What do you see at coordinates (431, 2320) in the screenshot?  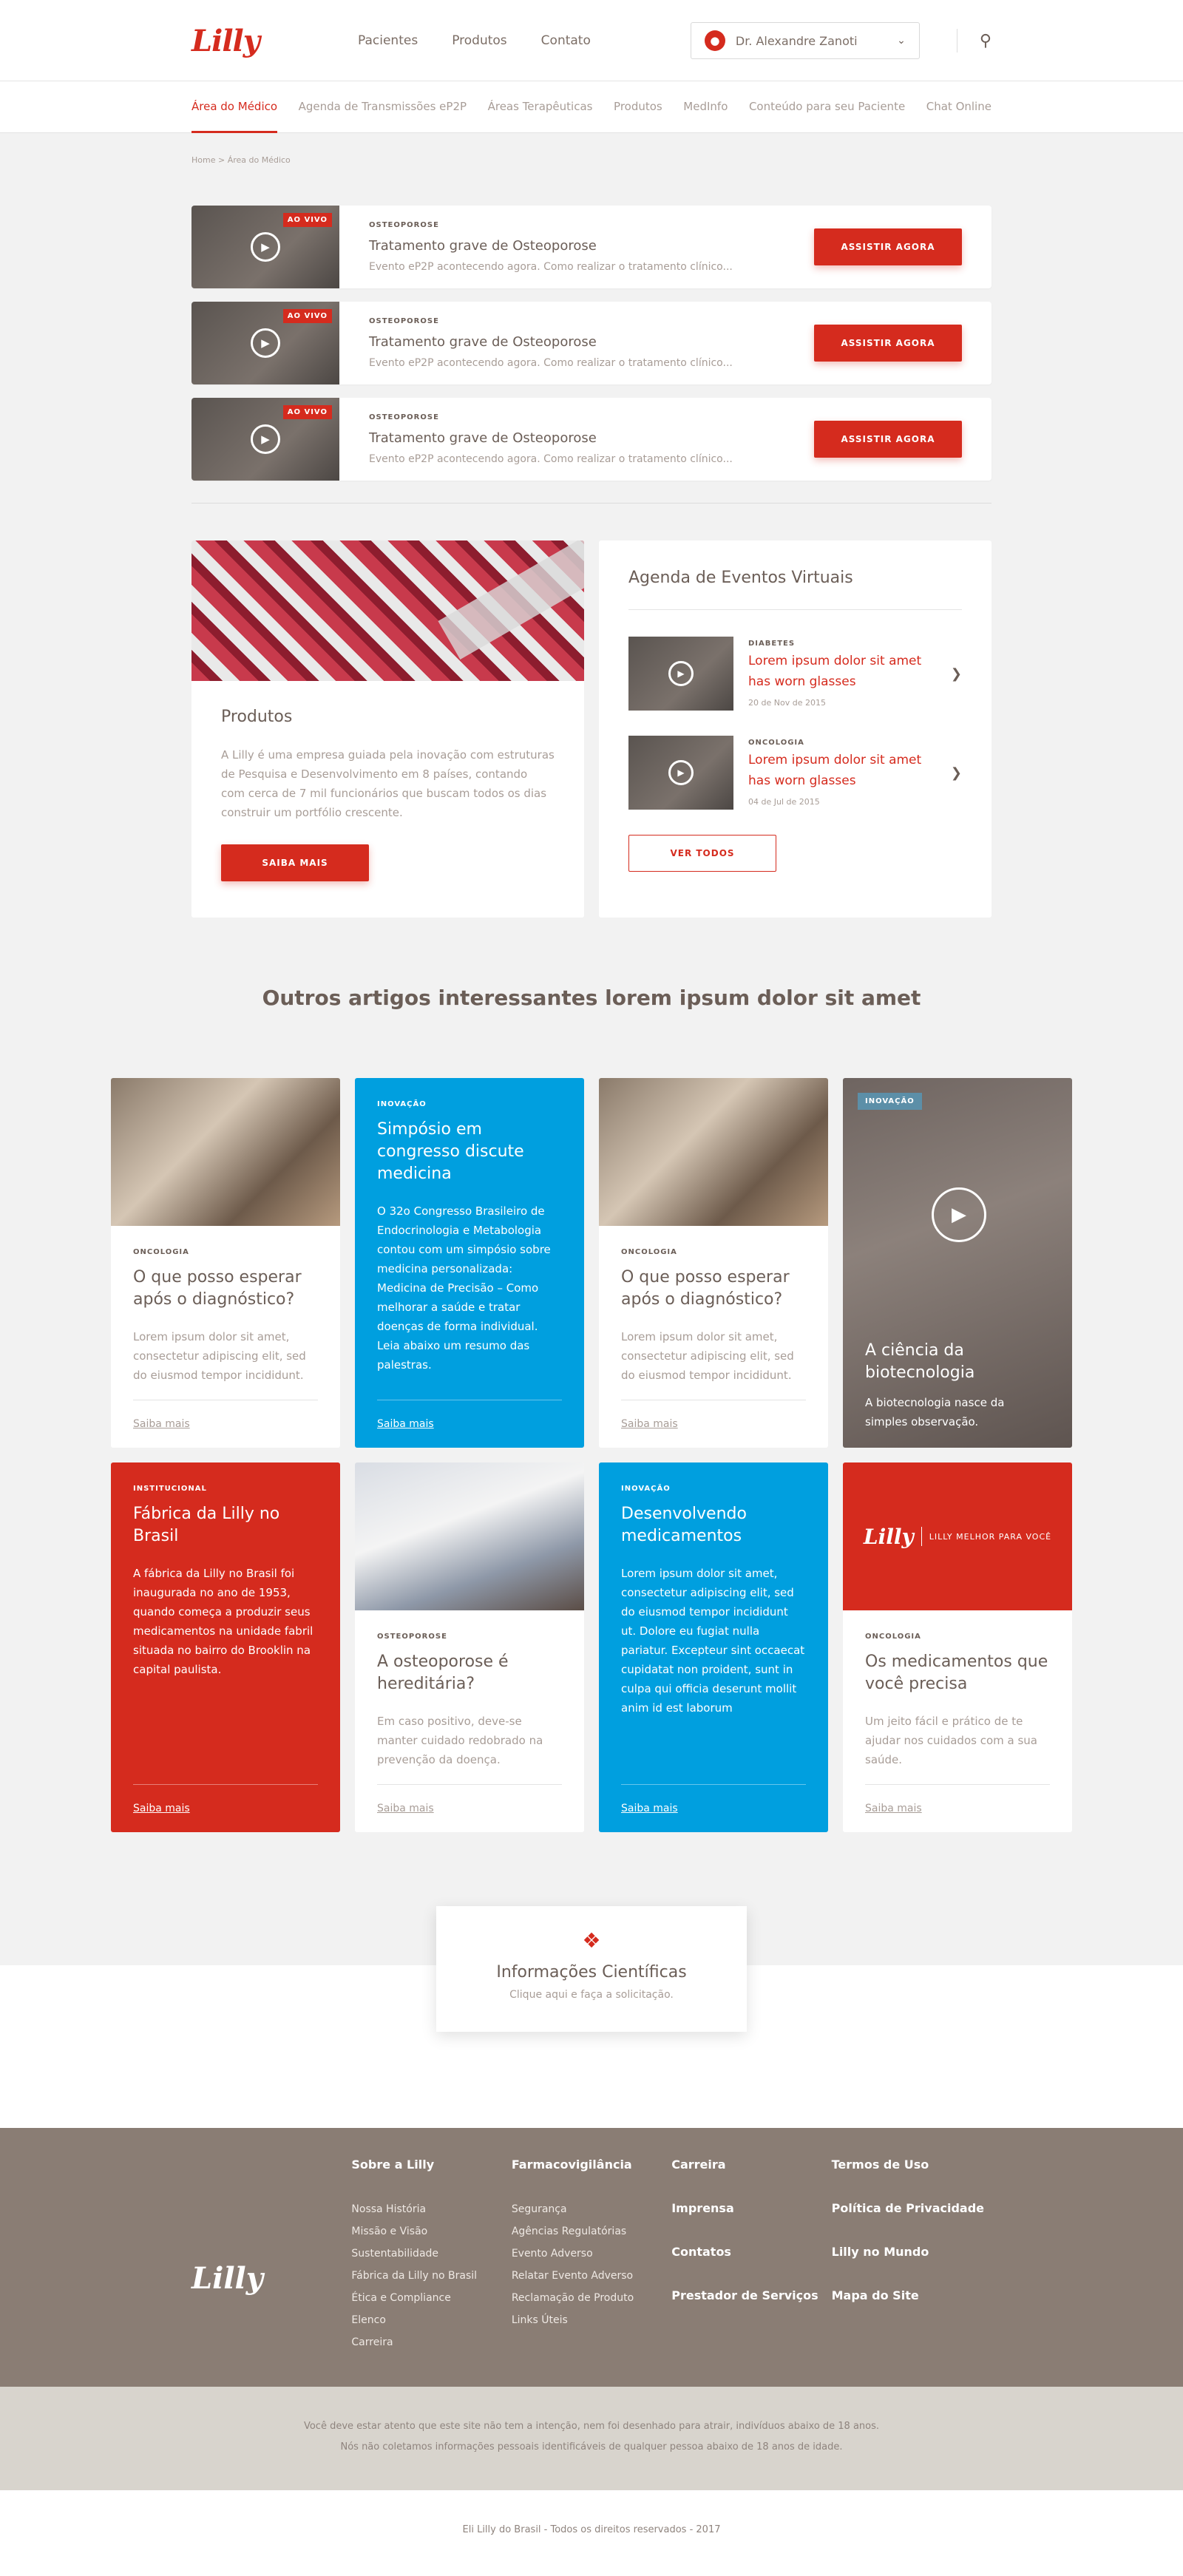 I see `footer-link: Elenco` at bounding box center [431, 2320].